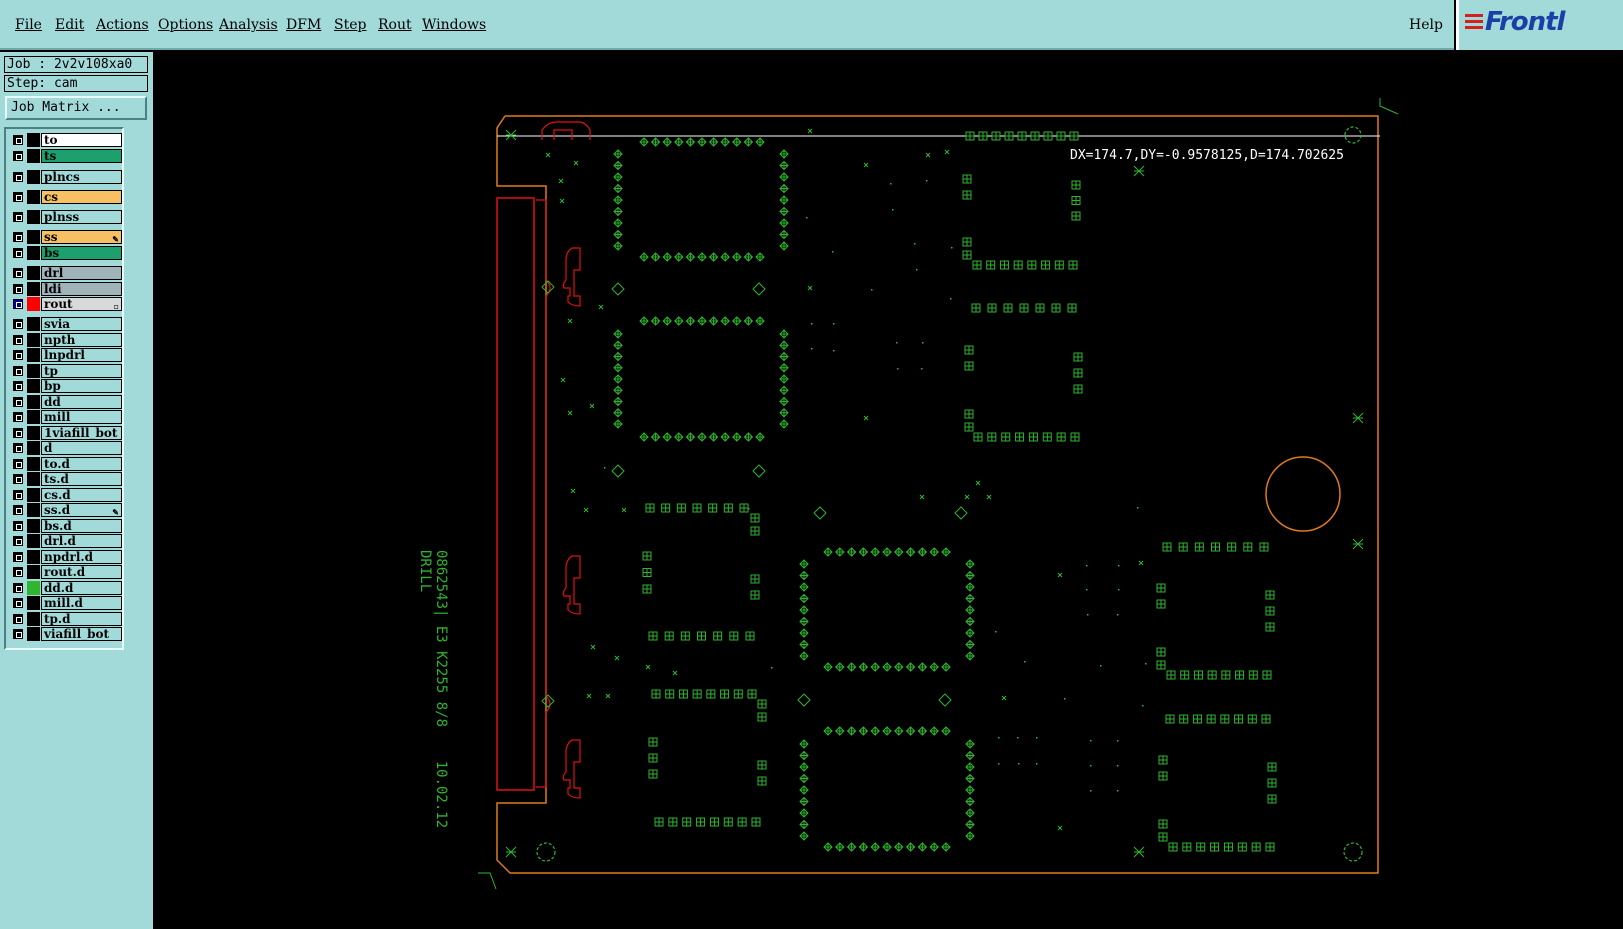  What do you see at coordinates (81, 386) in the screenshot?
I see `layer-name: bp` at bounding box center [81, 386].